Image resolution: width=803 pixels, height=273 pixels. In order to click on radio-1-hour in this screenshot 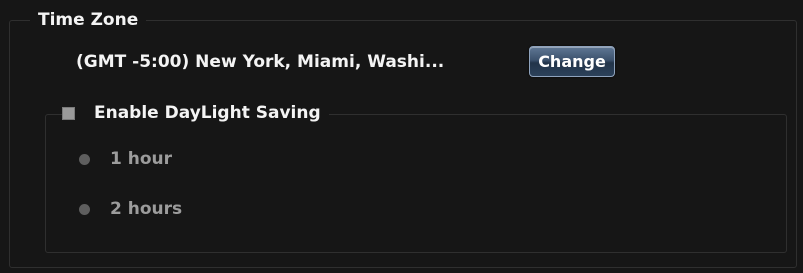, I will do `click(84, 159)`.